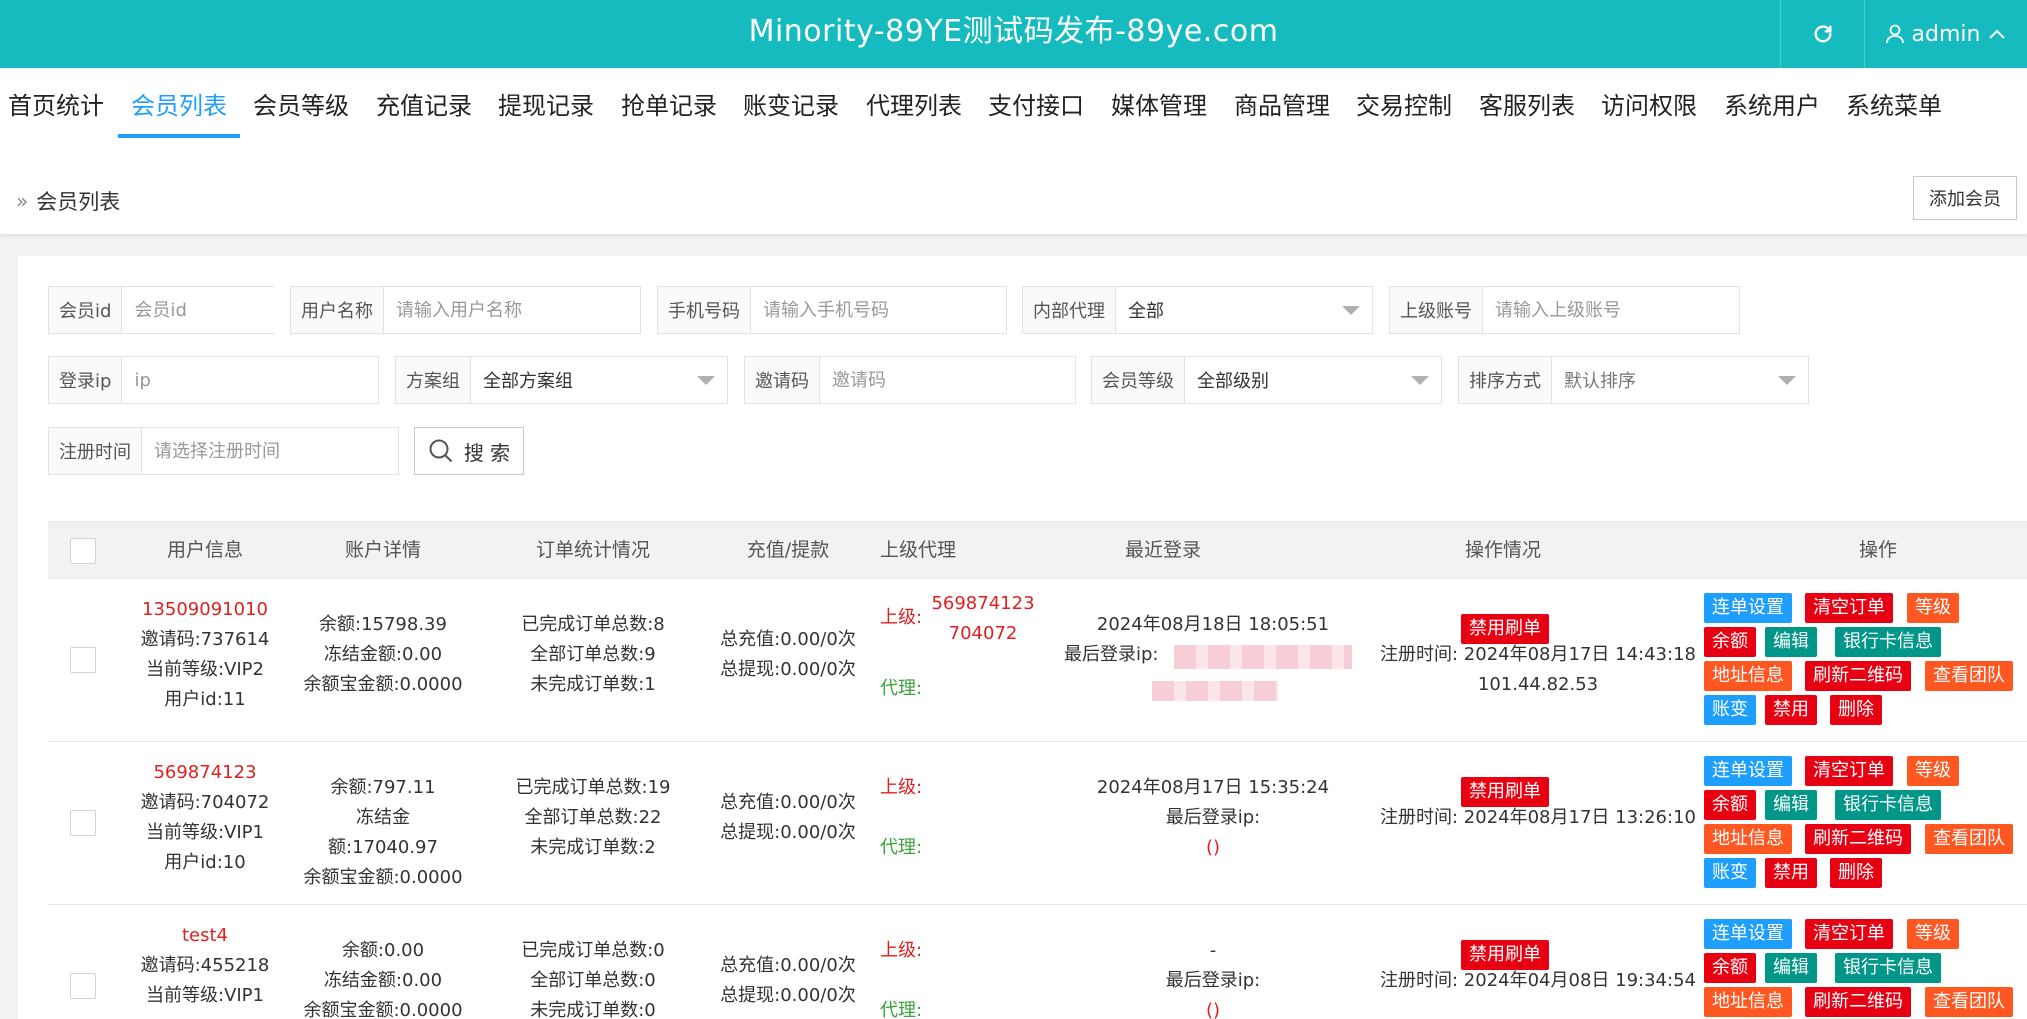 The width and height of the screenshot is (2027, 1019). What do you see at coordinates (788, 639) in the screenshot?
I see `total-recharge: 总充值:0.00/0次` at bounding box center [788, 639].